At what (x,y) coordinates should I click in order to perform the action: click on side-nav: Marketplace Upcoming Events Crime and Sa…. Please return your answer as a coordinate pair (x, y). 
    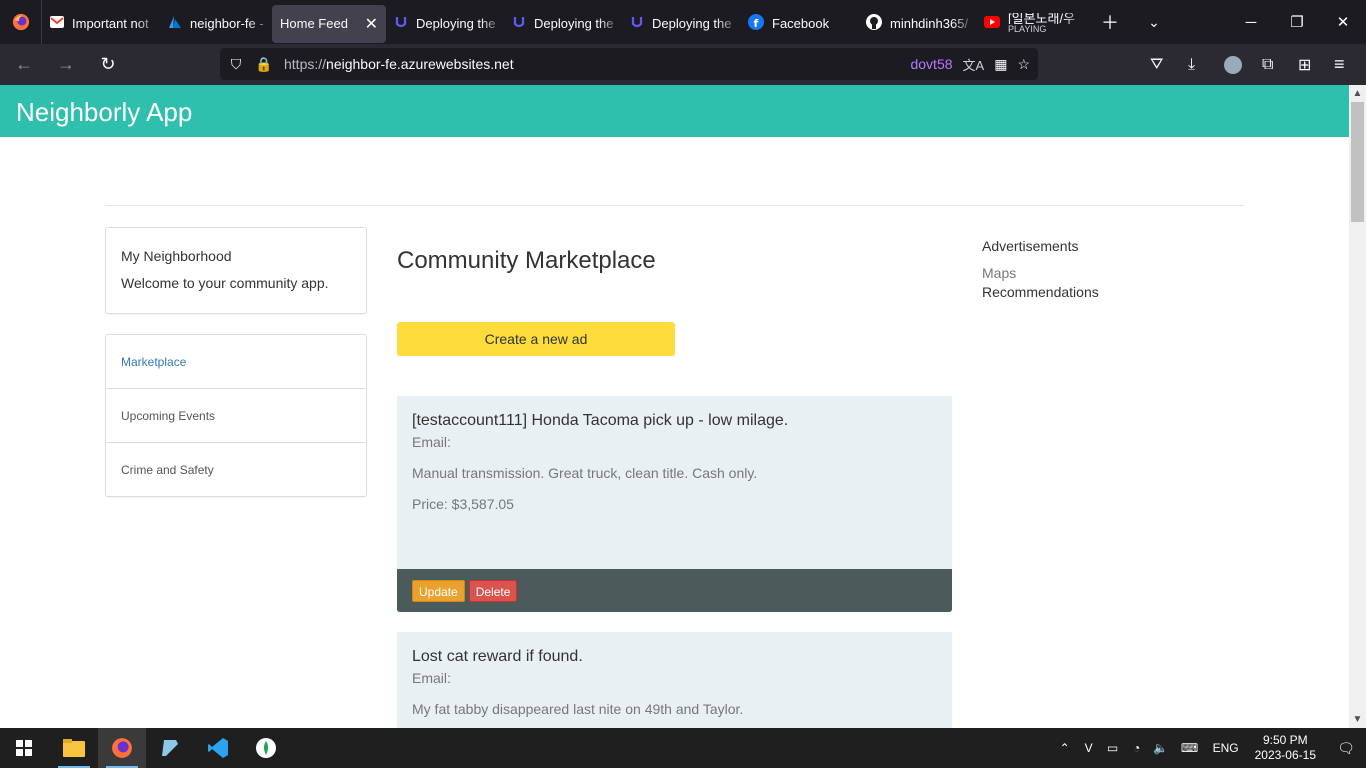
    Looking at the image, I should click on (236, 415).